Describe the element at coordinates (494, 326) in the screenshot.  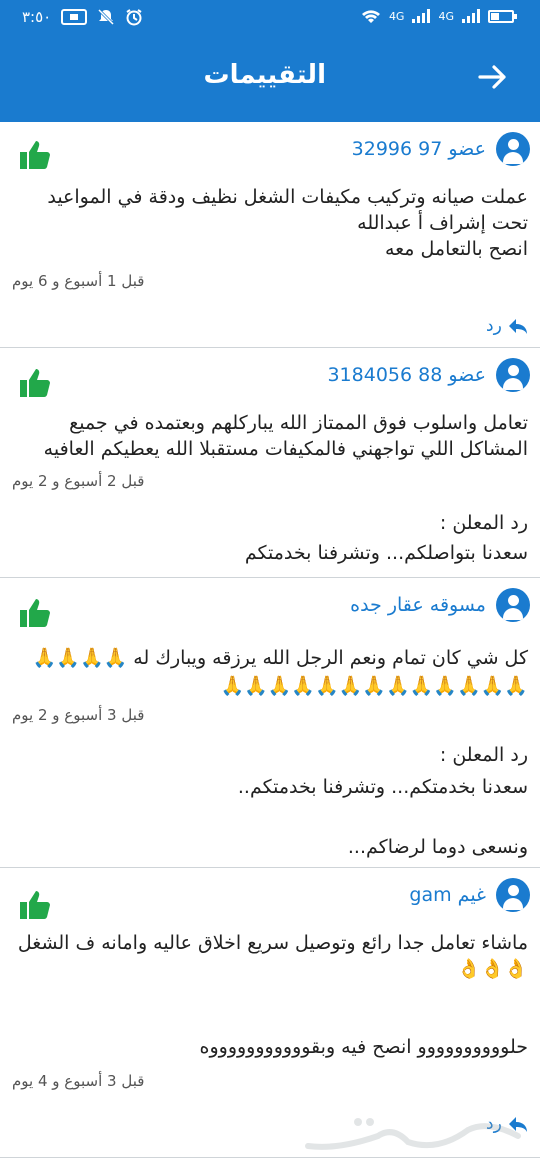
I see `reply-label: رد` at that location.